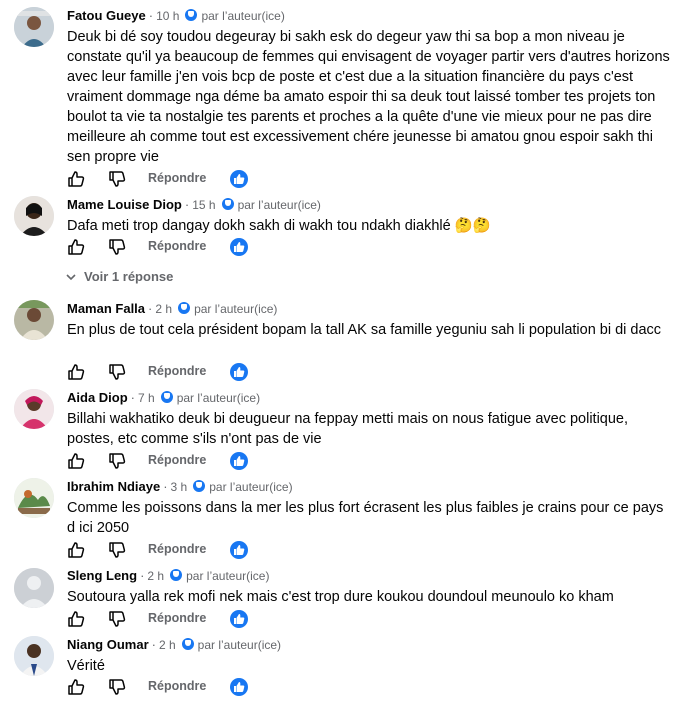  What do you see at coordinates (86, 666) in the screenshot?
I see `comment-text: Vérité` at bounding box center [86, 666].